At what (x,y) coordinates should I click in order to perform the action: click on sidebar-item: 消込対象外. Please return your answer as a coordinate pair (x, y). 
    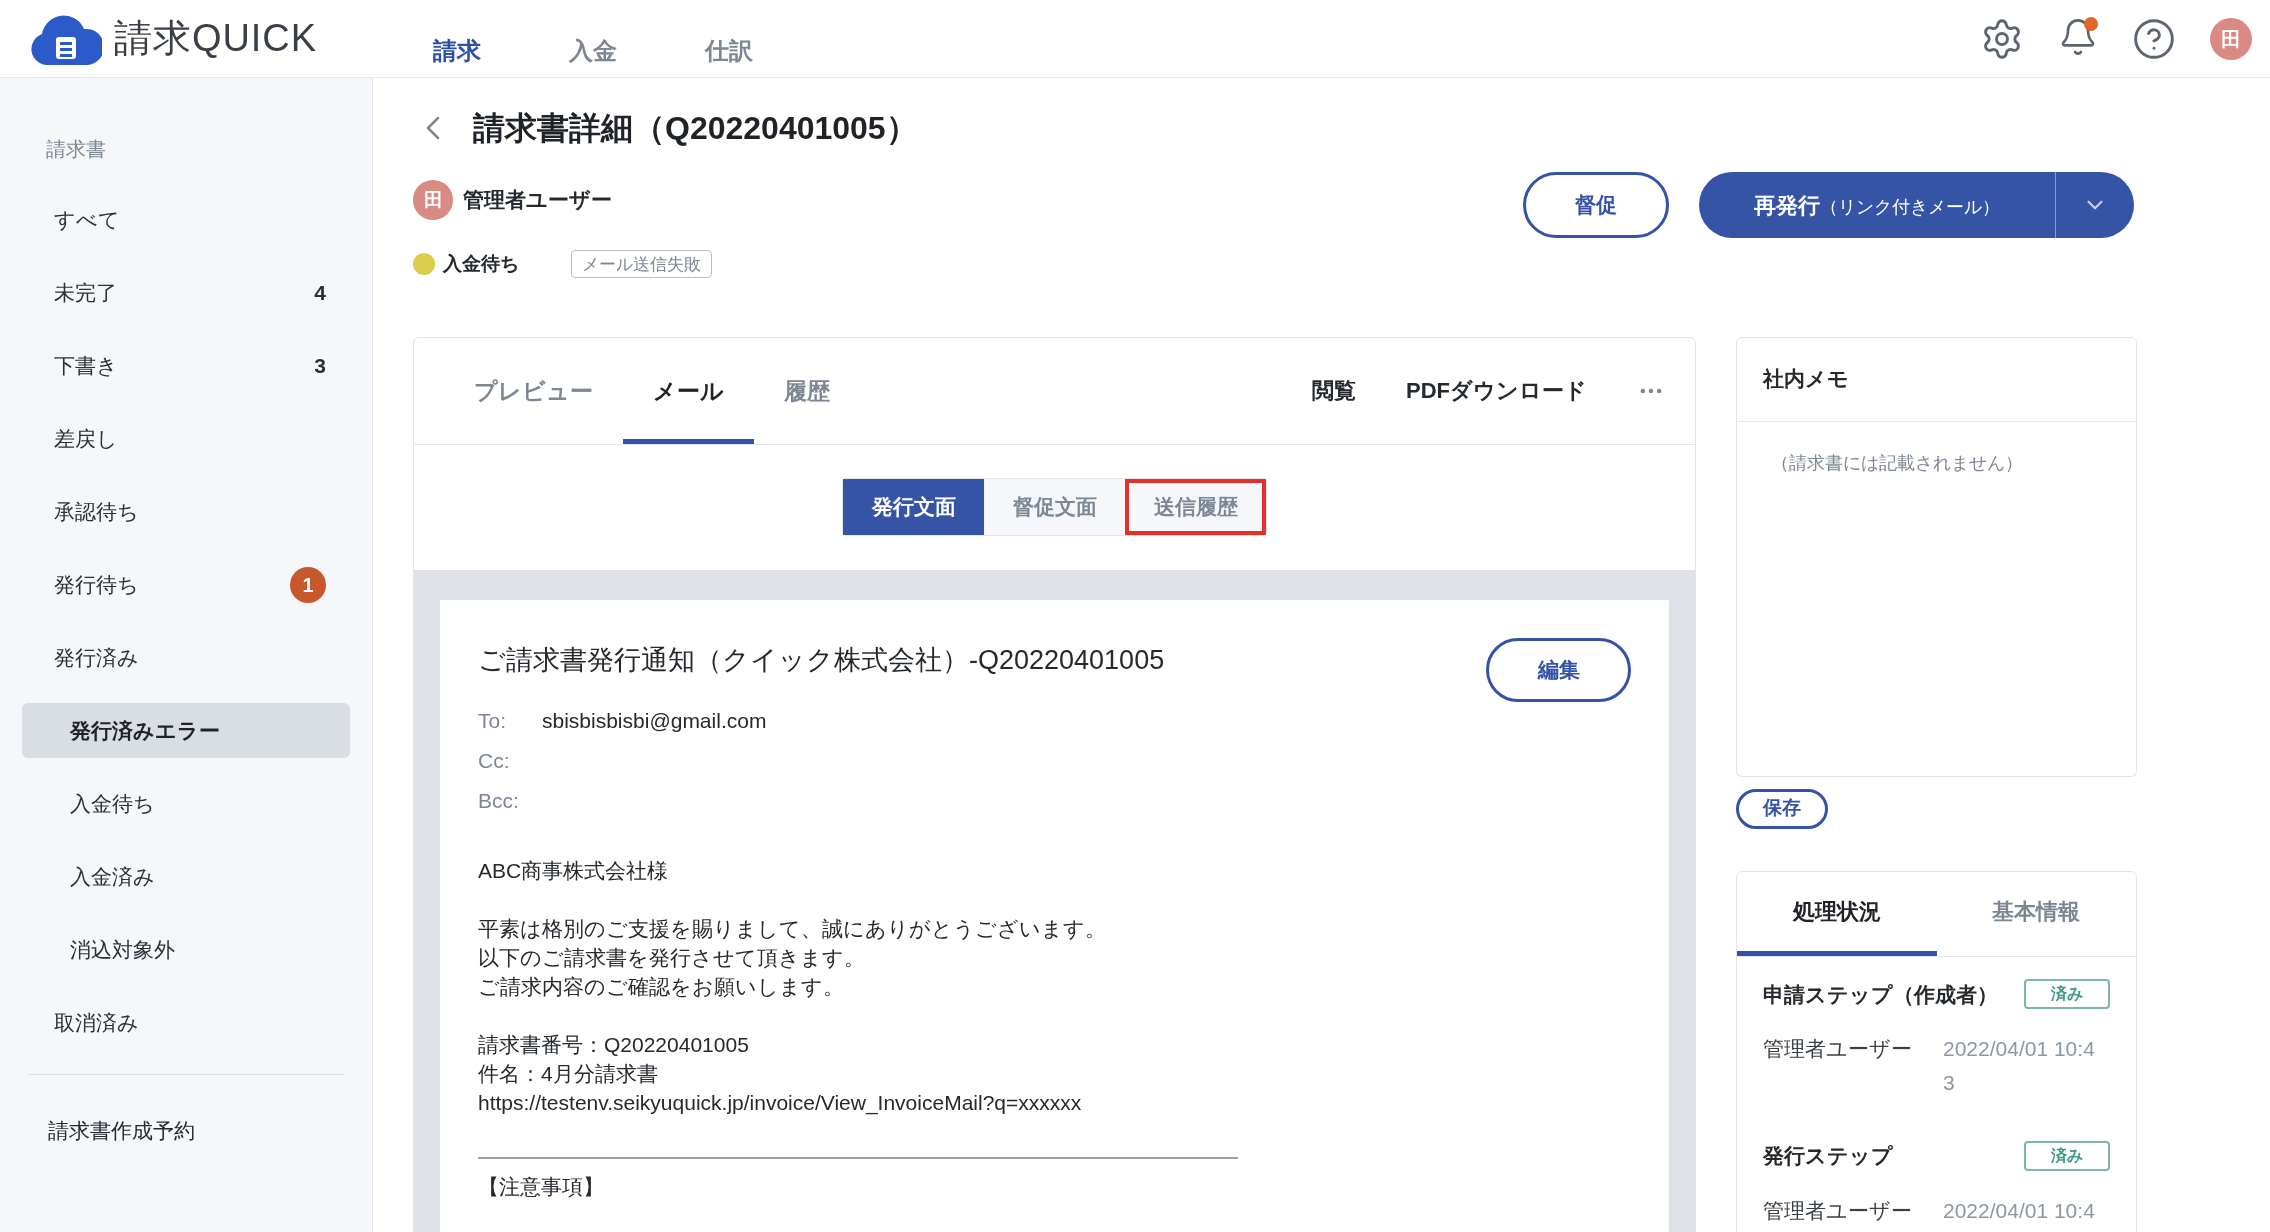
    Looking at the image, I should click on (186, 949).